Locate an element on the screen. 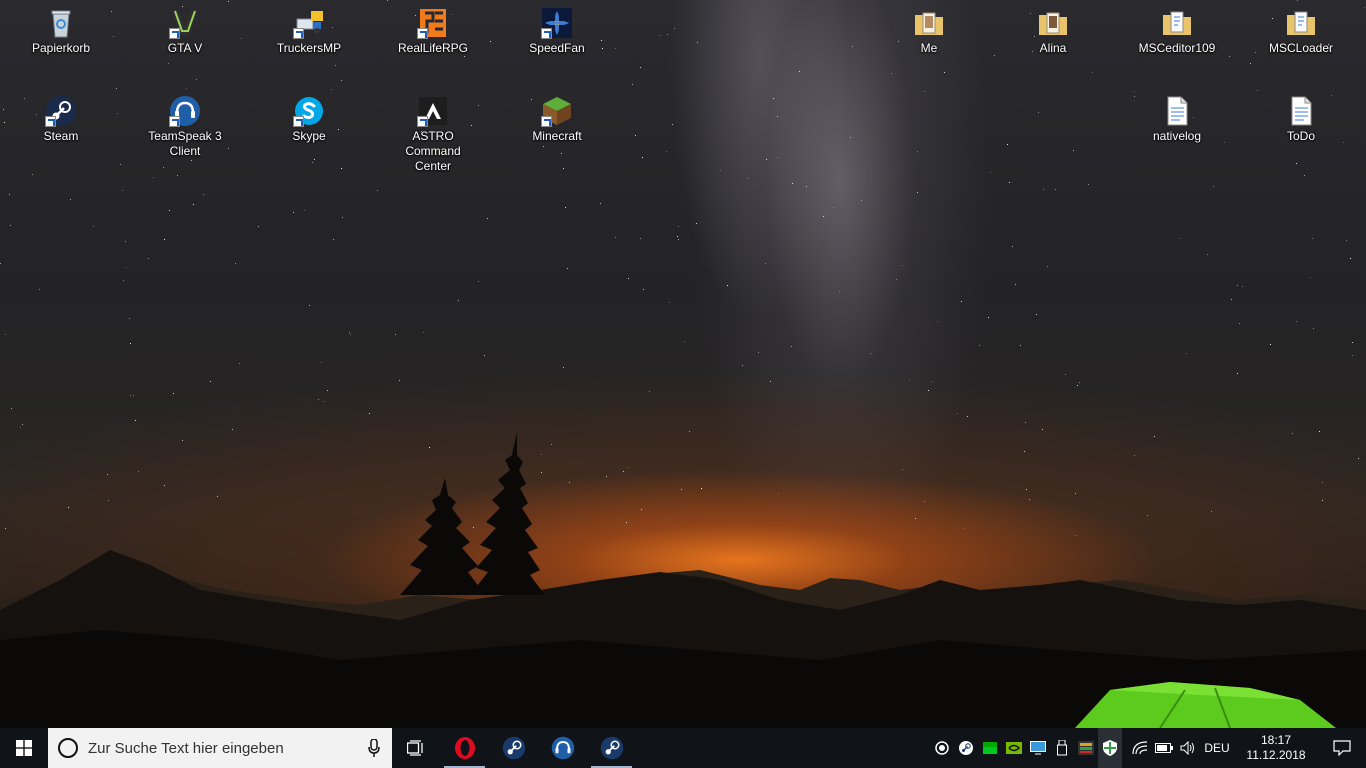  task-view-icon is located at coordinates (415, 748).